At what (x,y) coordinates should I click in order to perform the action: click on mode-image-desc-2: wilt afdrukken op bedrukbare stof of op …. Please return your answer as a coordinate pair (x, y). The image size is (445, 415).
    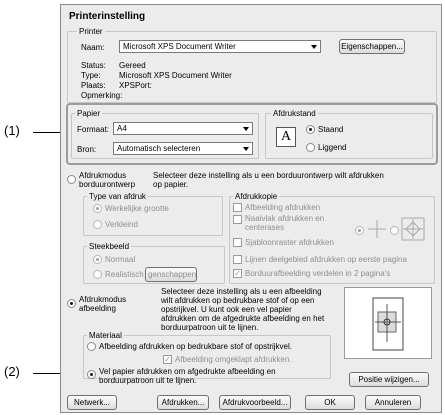
    Looking at the image, I should click on (238, 300).